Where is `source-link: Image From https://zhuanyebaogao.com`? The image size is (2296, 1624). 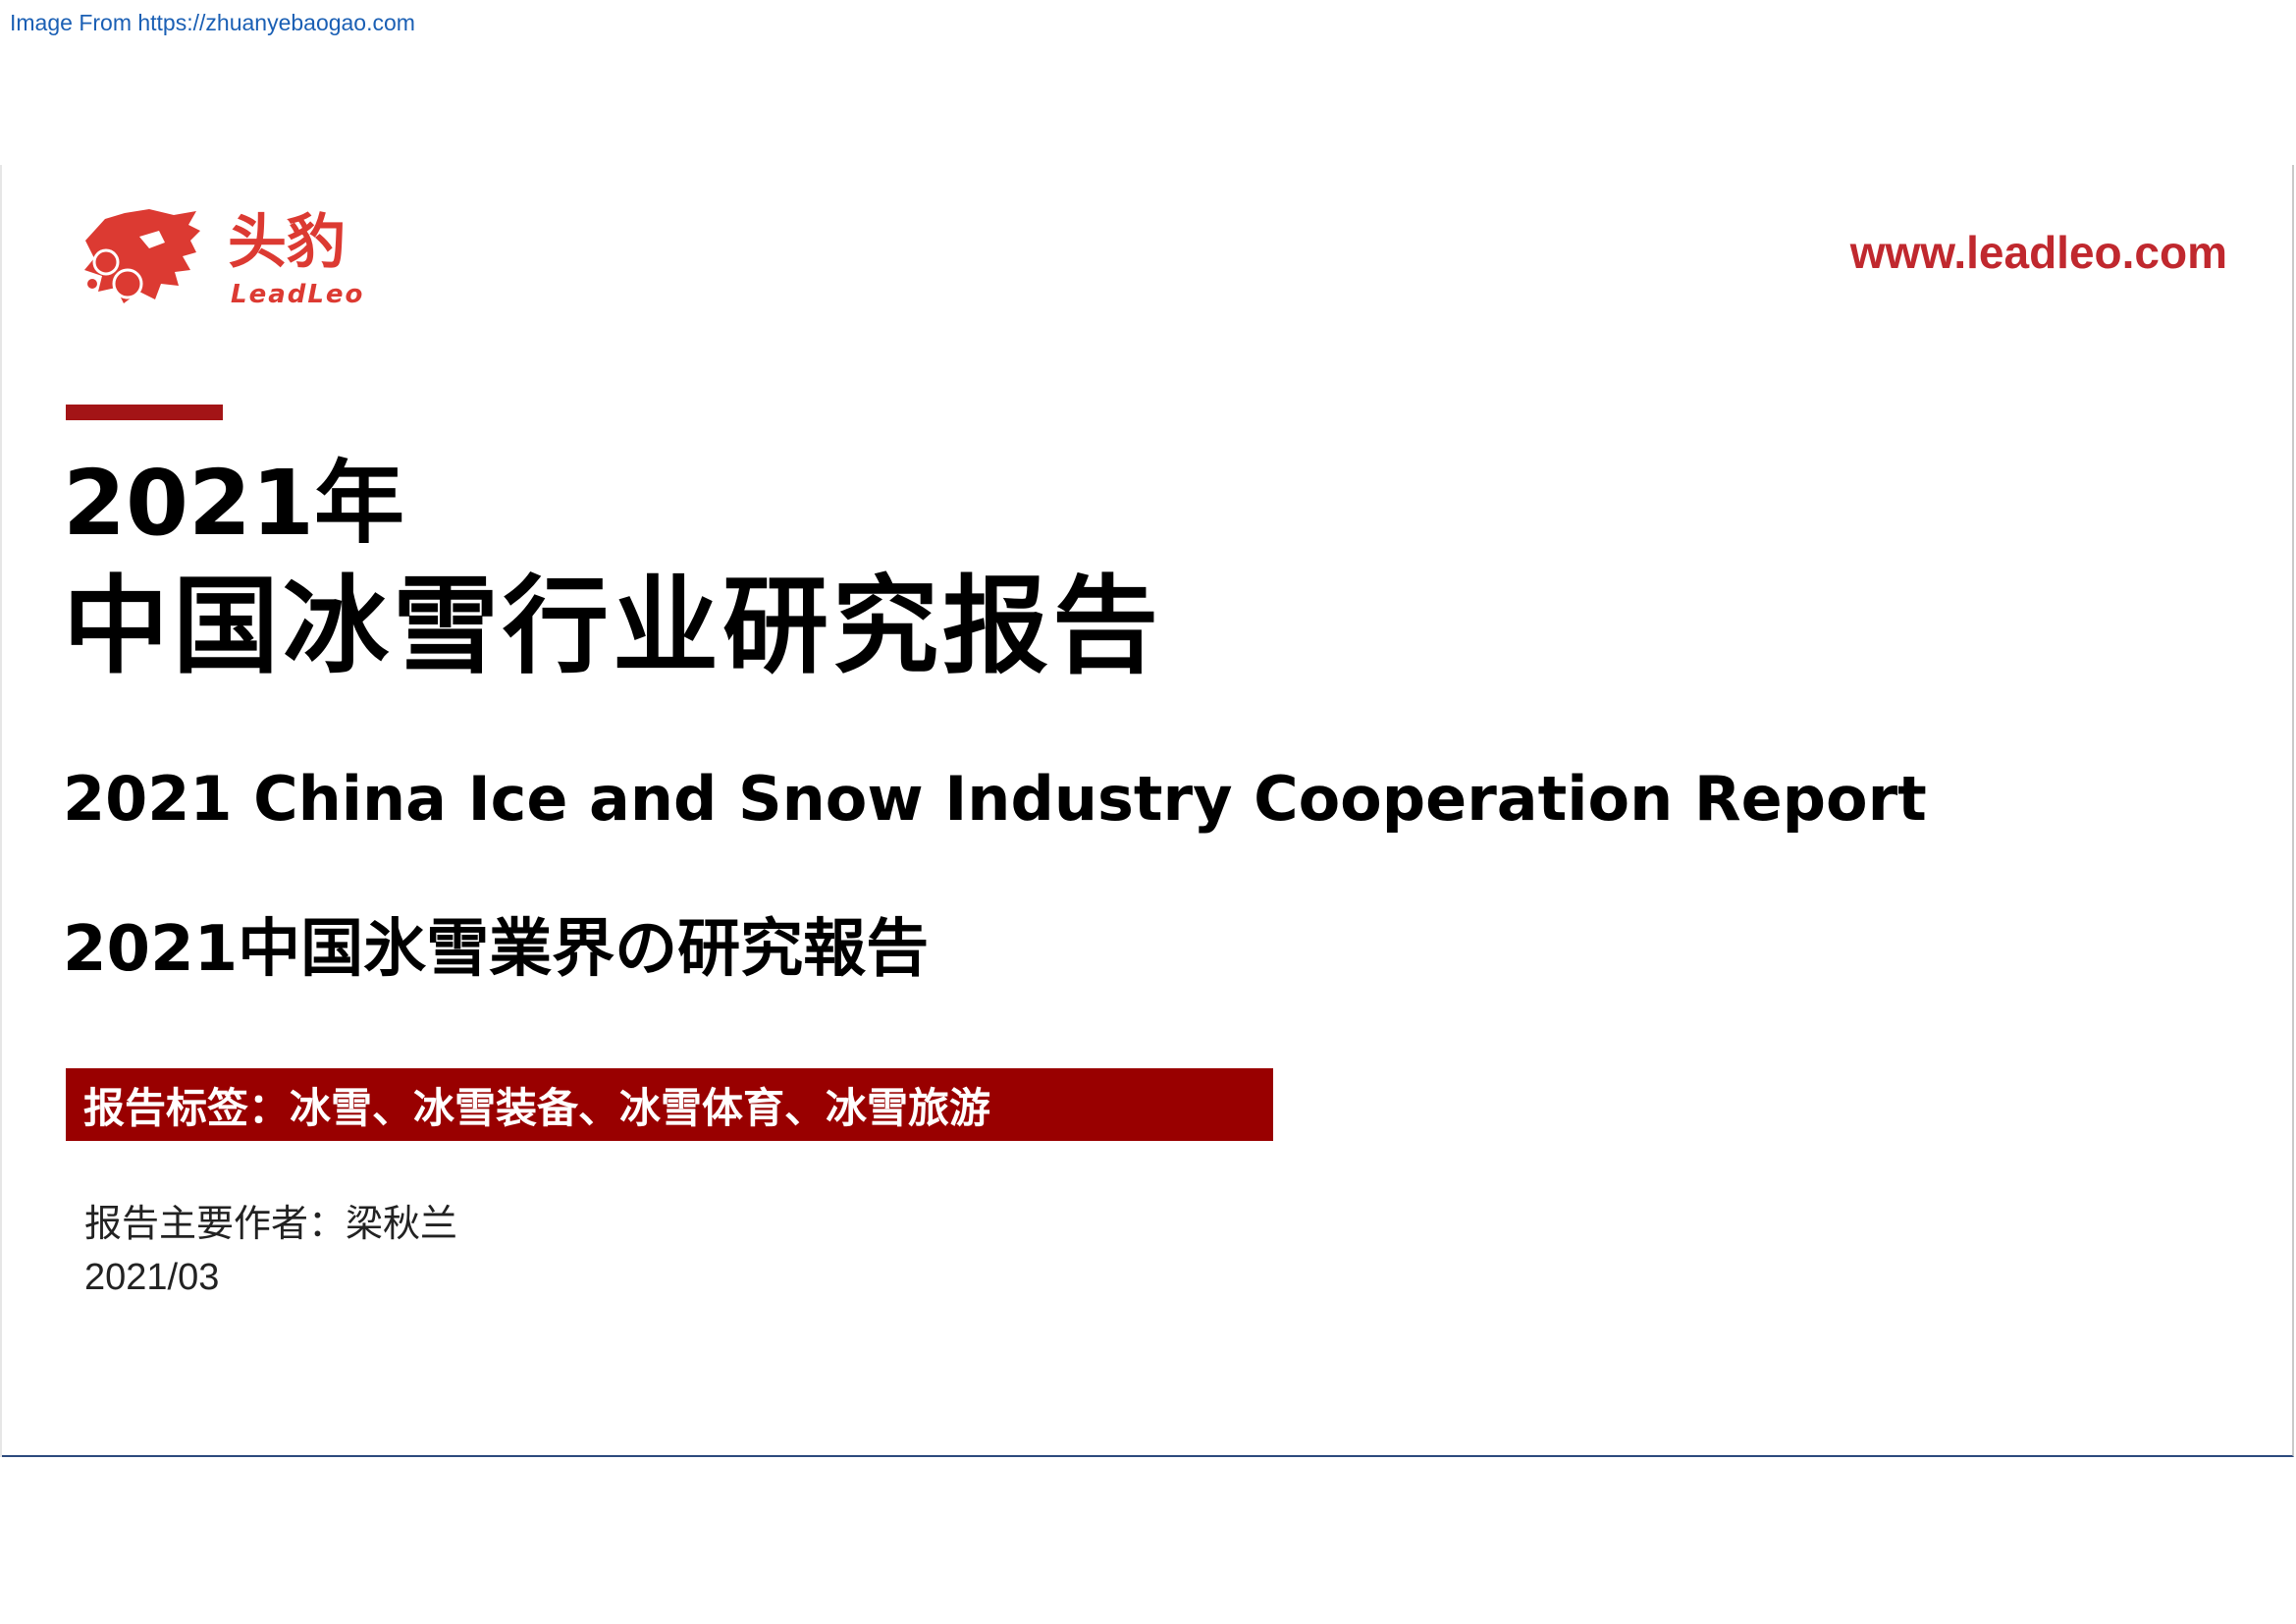 source-link: Image From https://zhuanyebaogao.com is located at coordinates (213, 23).